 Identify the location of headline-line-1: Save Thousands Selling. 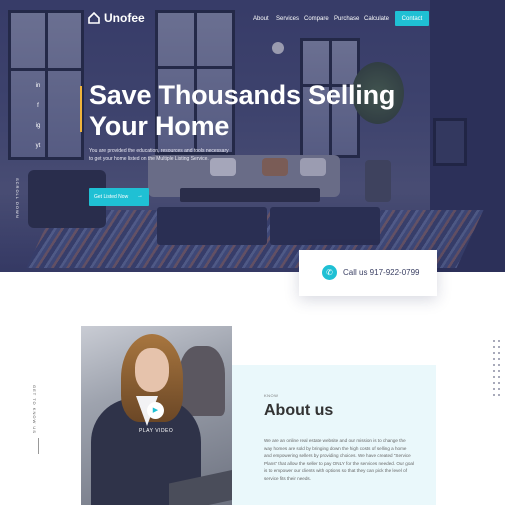
(242, 95).